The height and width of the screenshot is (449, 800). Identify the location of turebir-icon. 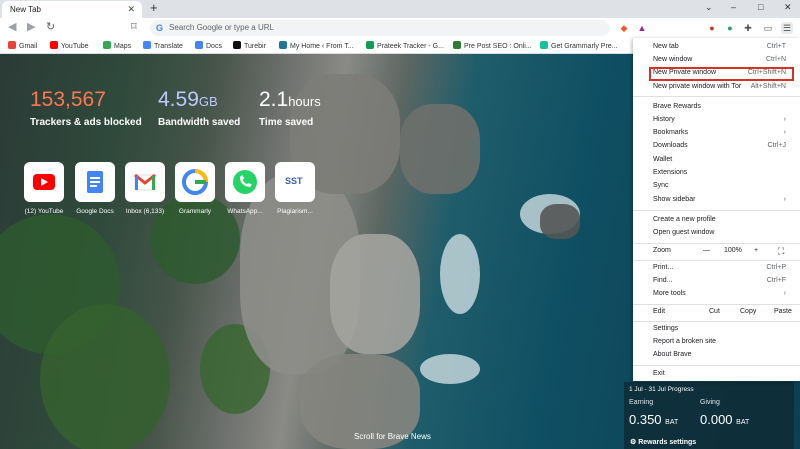
(237, 45).